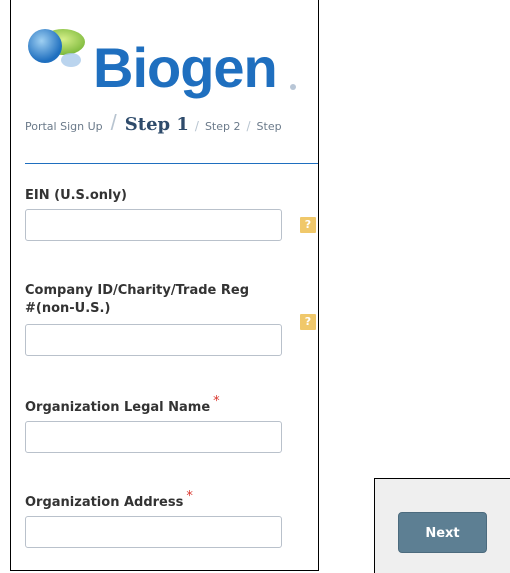  I want to click on breadcrumb-current-step: Step 1, so click(156, 124).